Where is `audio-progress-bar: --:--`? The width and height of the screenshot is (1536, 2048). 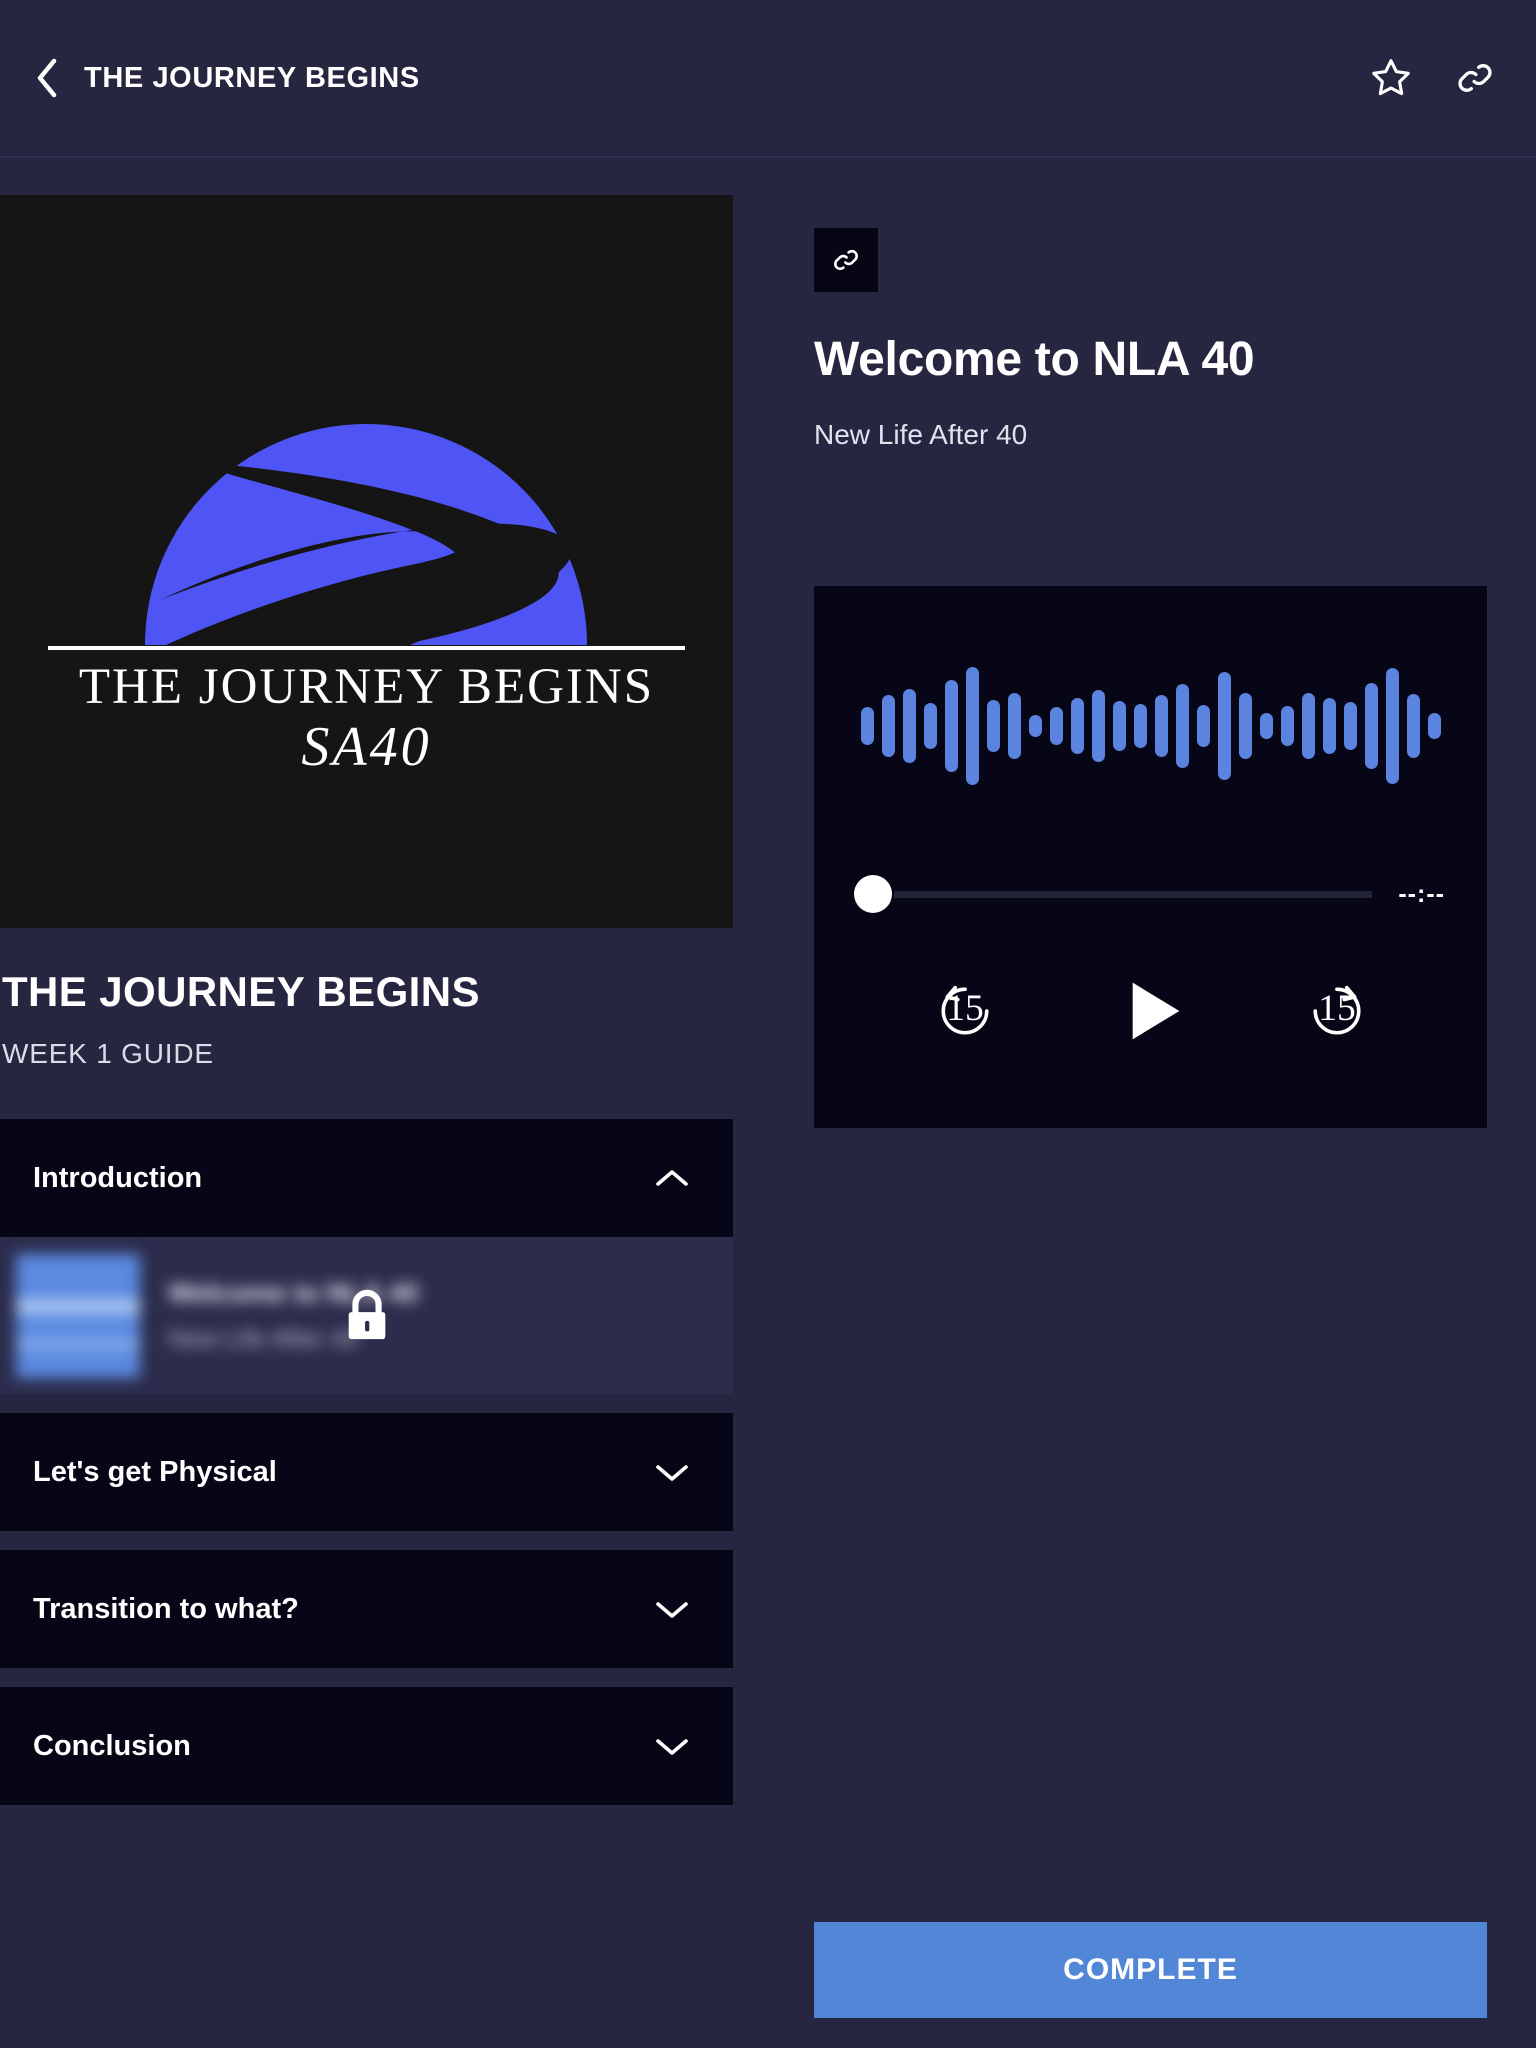 audio-progress-bar: --:-- is located at coordinates (1149, 894).